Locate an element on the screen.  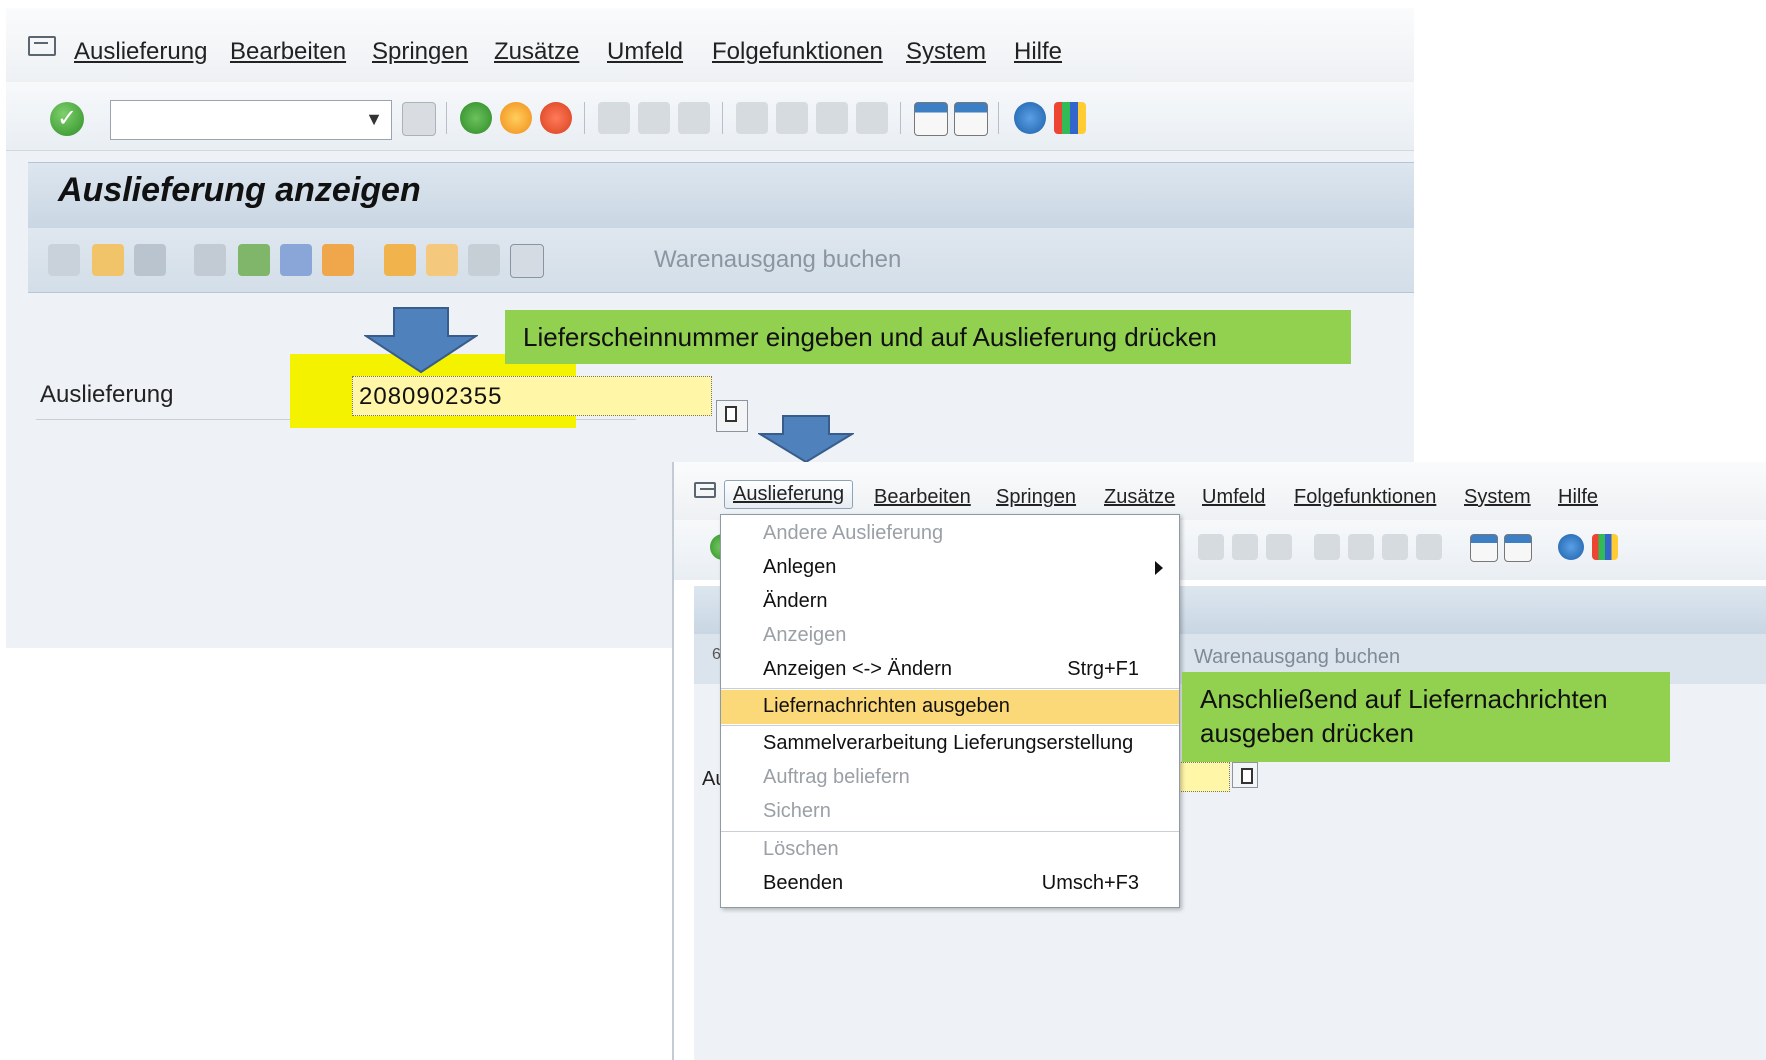
menu-item-andere-auslieferung: Andere Auslieferung is located at coordinates (950, 534).